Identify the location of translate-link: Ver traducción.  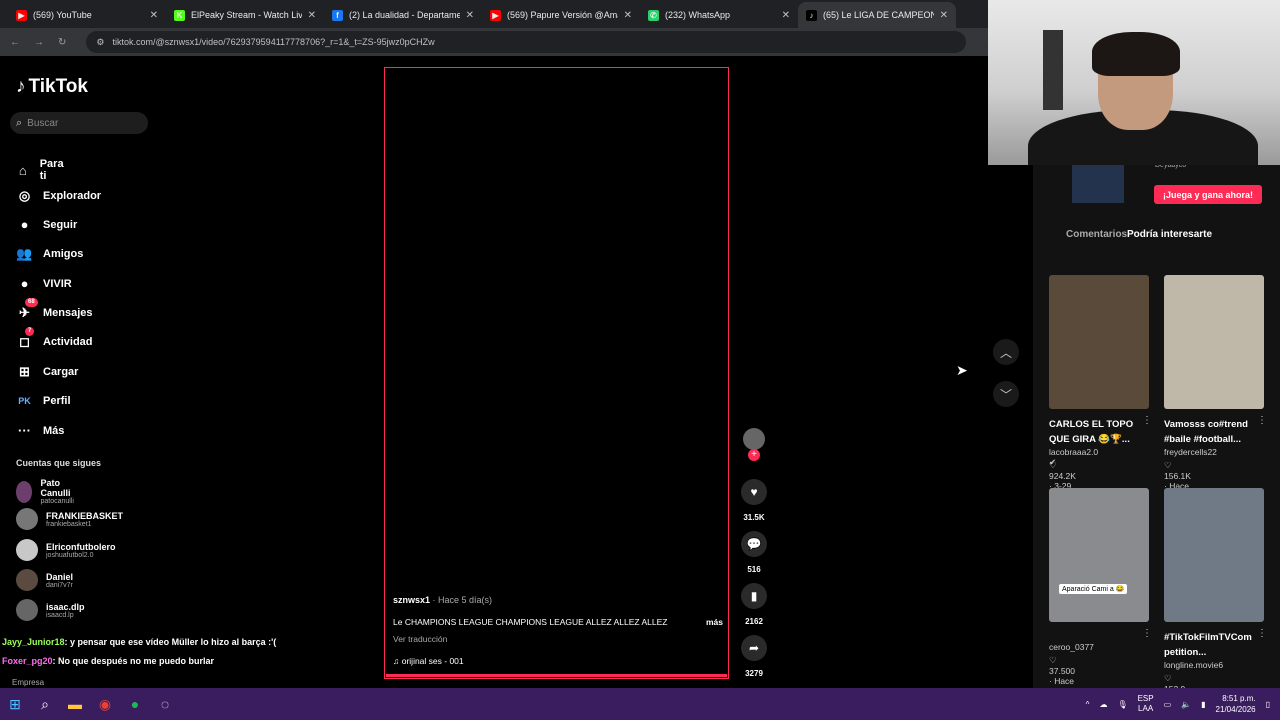
(420, 639).